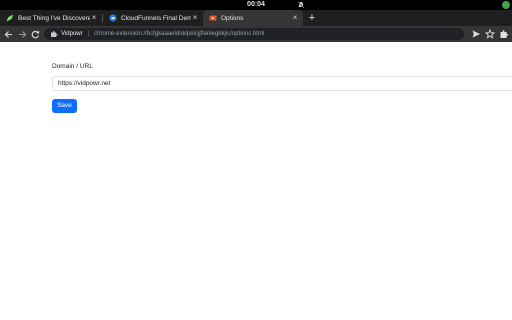 This screenshot has width=512, height=320. Describe the element at coordinates (312, 18) in the screenshot. I see `new-tab-button: +` at that location.